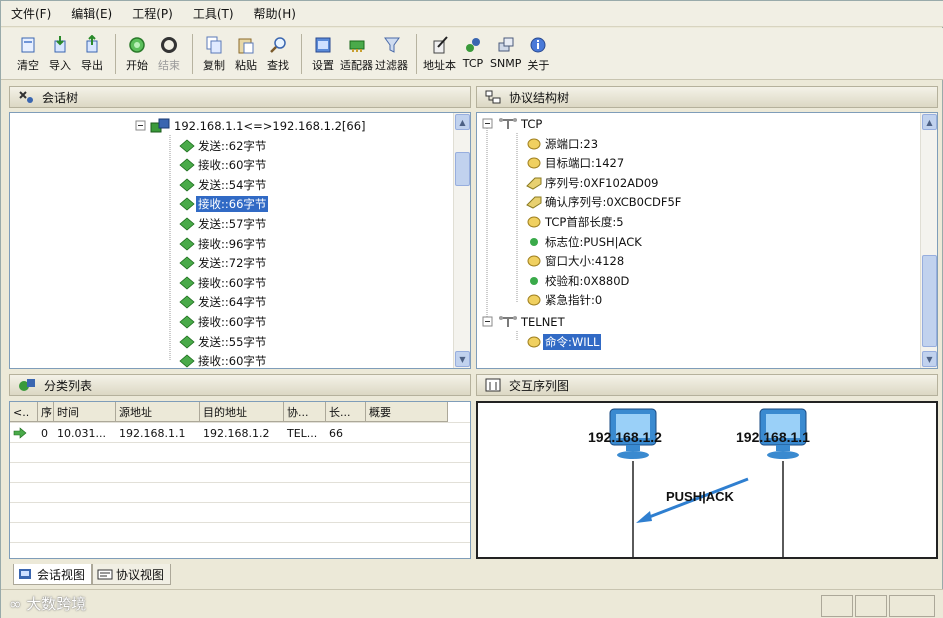  What do you see at coordinates (169, 54) in the screenshot?
I see `stop-button: 结束` at bounding box center [169, 54].